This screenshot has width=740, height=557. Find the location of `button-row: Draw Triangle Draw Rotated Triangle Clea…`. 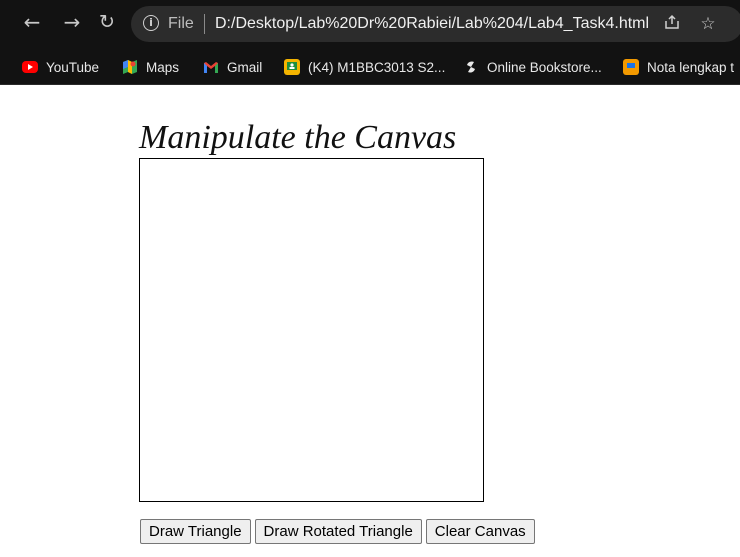

button-row: Draw Triangle Draw Rotated Triangle Clea… is located at coordinates (339, 531).